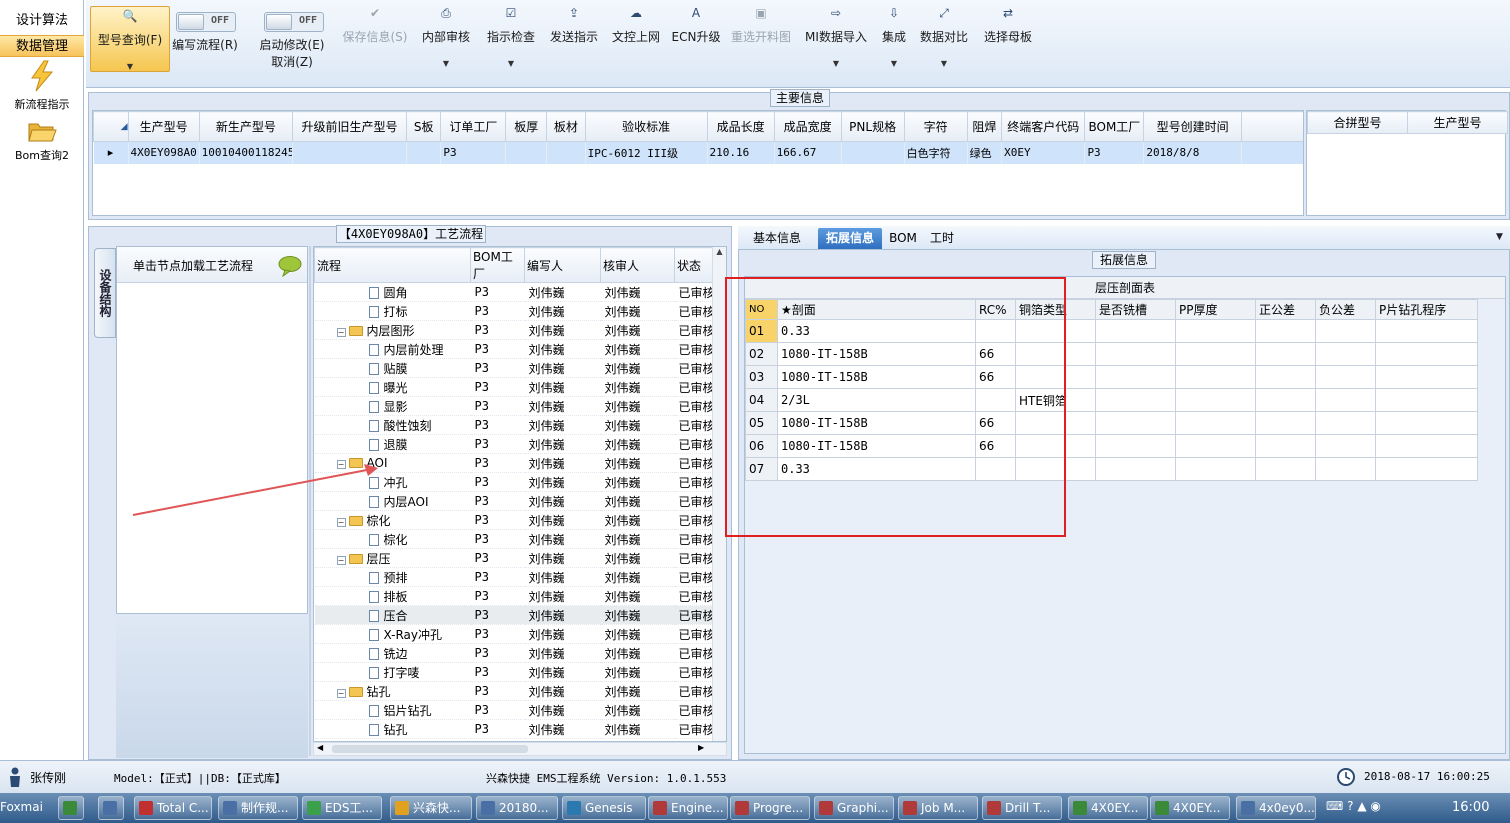 This screenshot has width=1510, height=823. What do you see at coordinates (935, 126) in the screenshot?
I see `main-col-header: 字符` at bounding box center [935, 126].